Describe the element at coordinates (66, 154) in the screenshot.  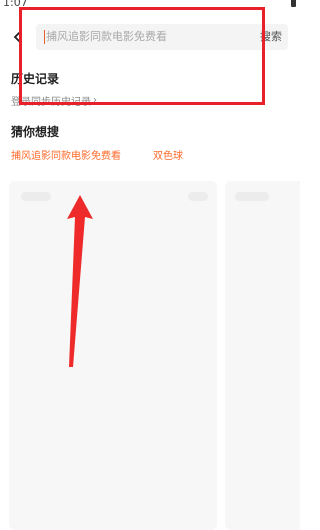
I see `guess-item: 捕风追影同款电影免费看` at that location.